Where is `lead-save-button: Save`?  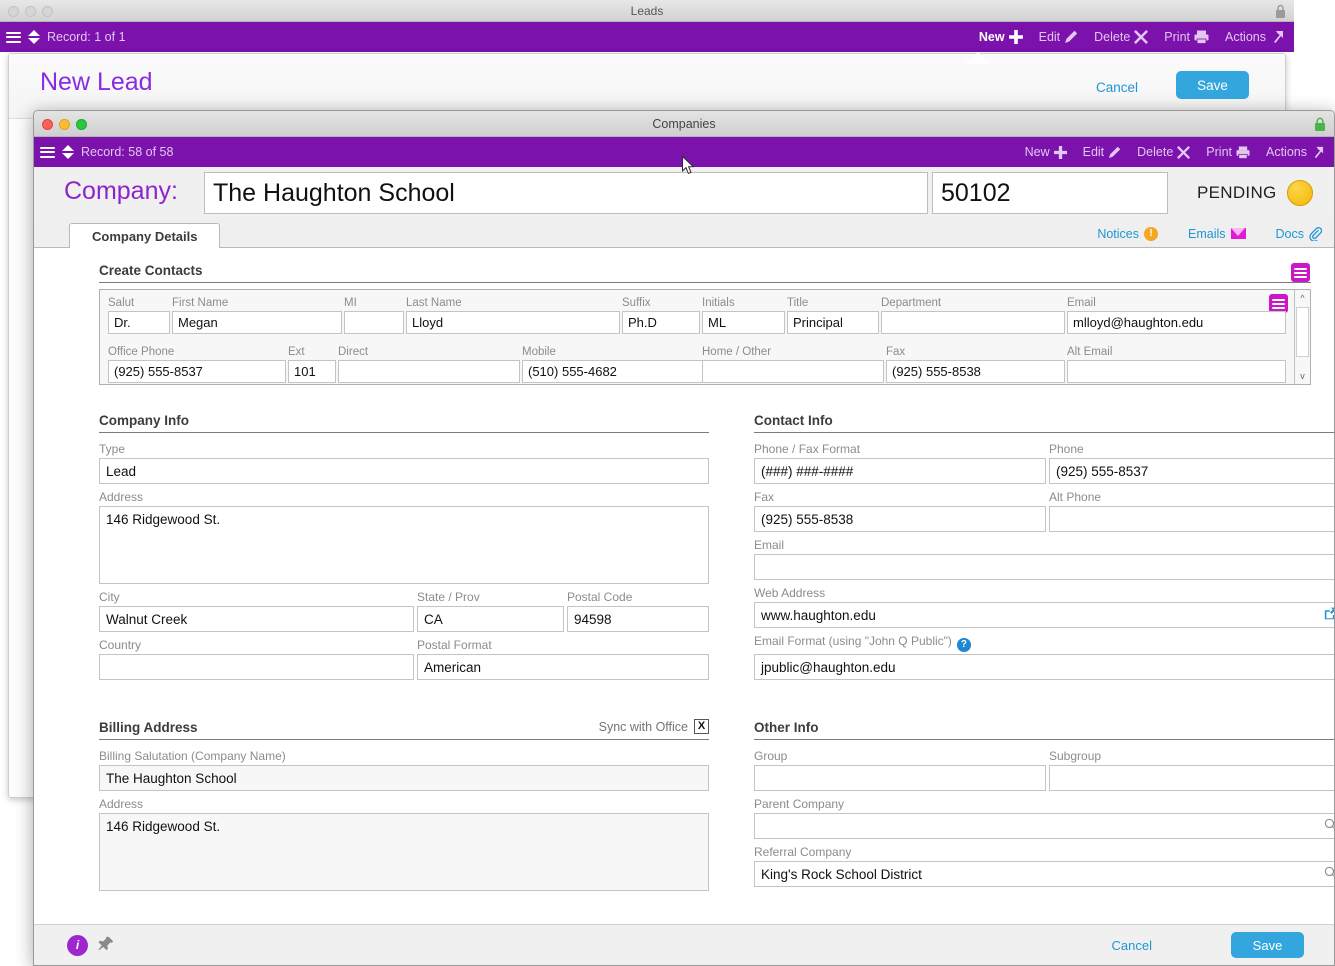
lead-save-button: Save is located at coordinates (1212, 85).